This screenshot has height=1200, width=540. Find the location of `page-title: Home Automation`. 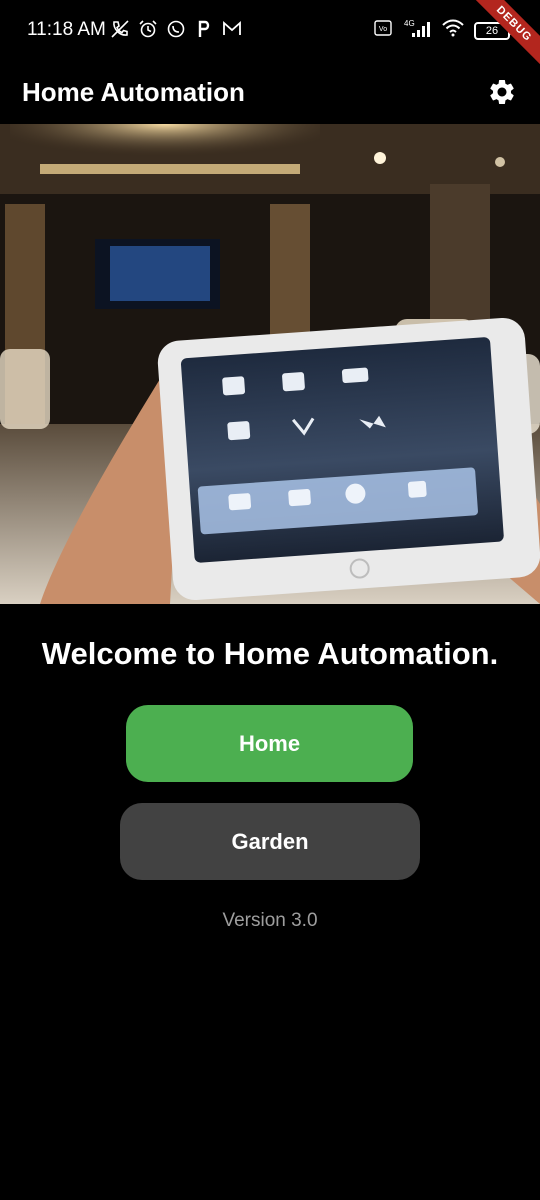

page-title: Home Automation is located at coordinates (133, 91).